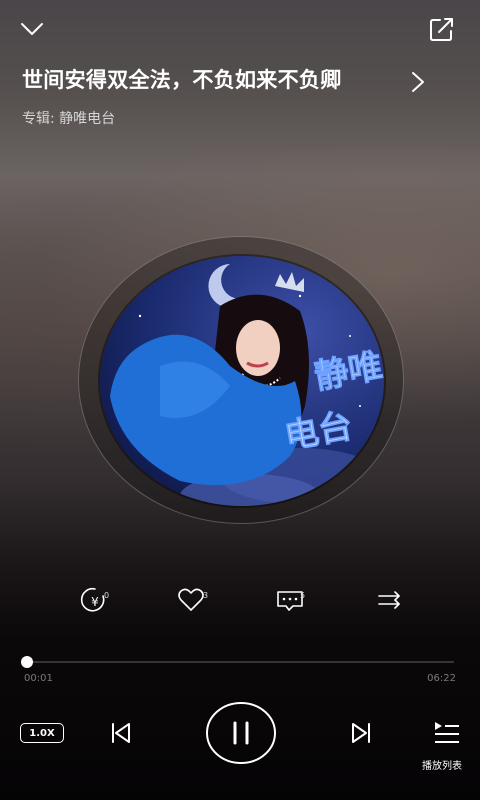 Image resolution: width=480 pixels, height=800 pixels. I want to click on play-pause-button, so click(241, 733).